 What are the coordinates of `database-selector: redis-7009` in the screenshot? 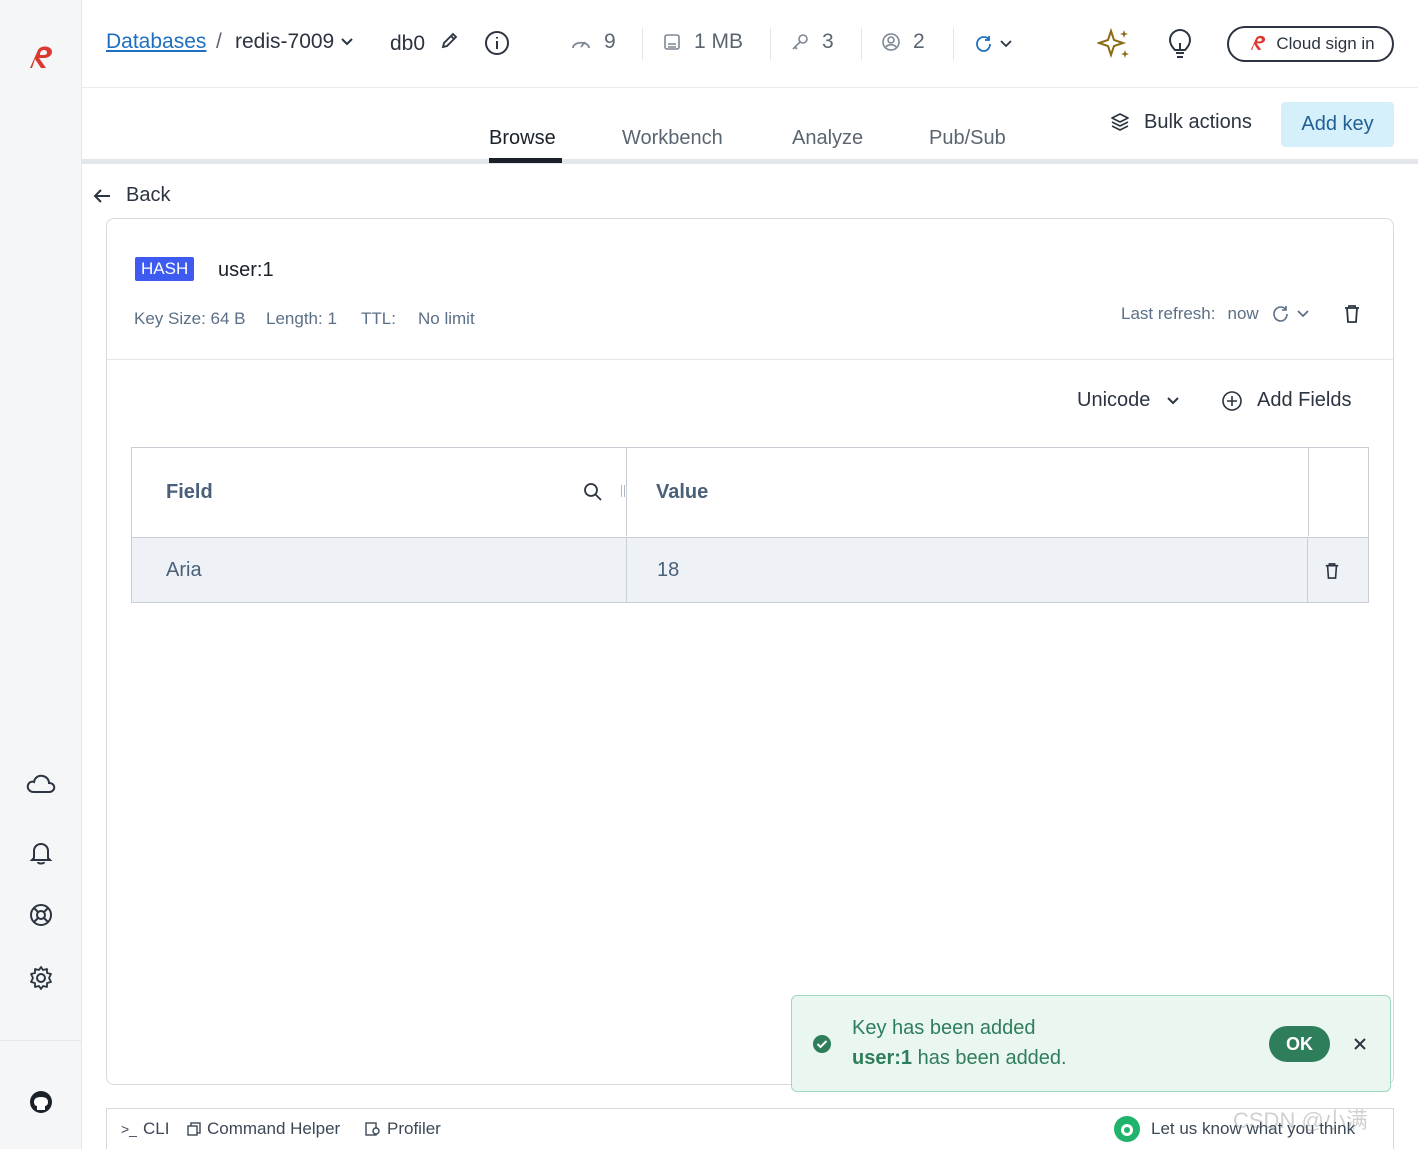 It's located at (294, 42).